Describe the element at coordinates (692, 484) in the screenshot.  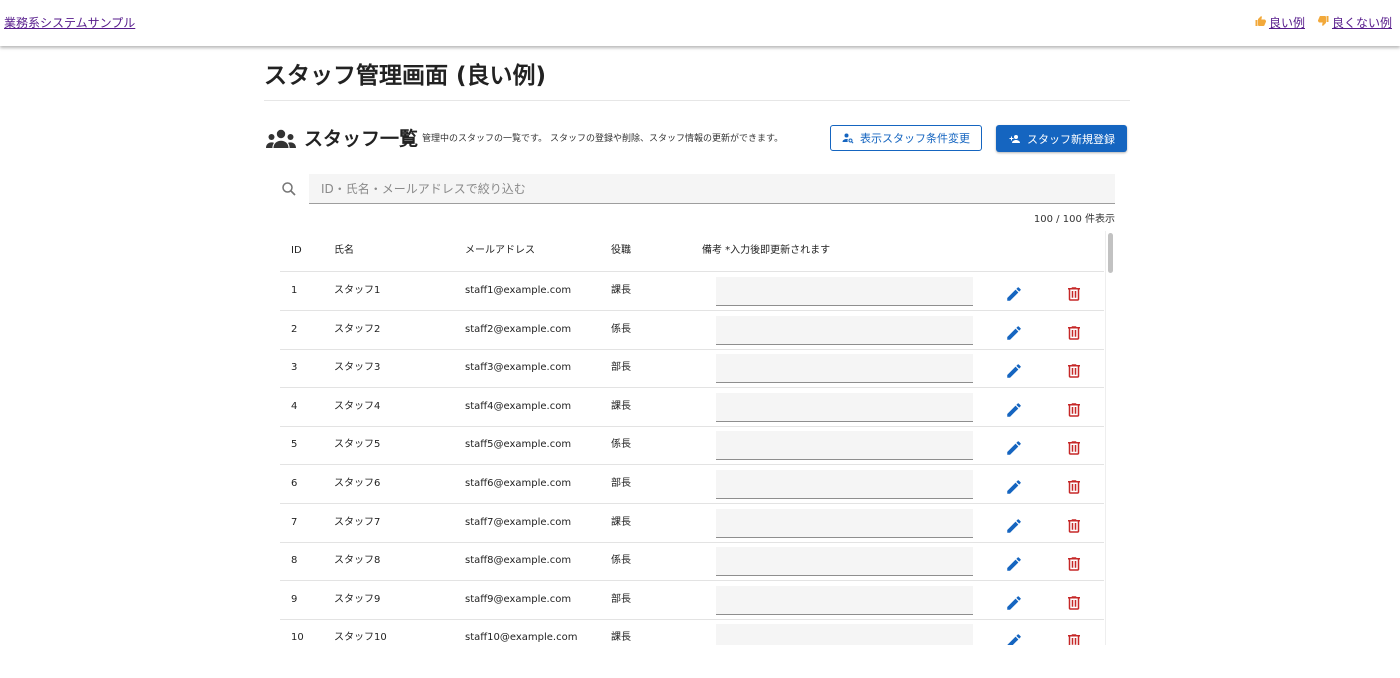
I see `table-row: 6 スタッフ6 staff6@example.com 部長` at that location.